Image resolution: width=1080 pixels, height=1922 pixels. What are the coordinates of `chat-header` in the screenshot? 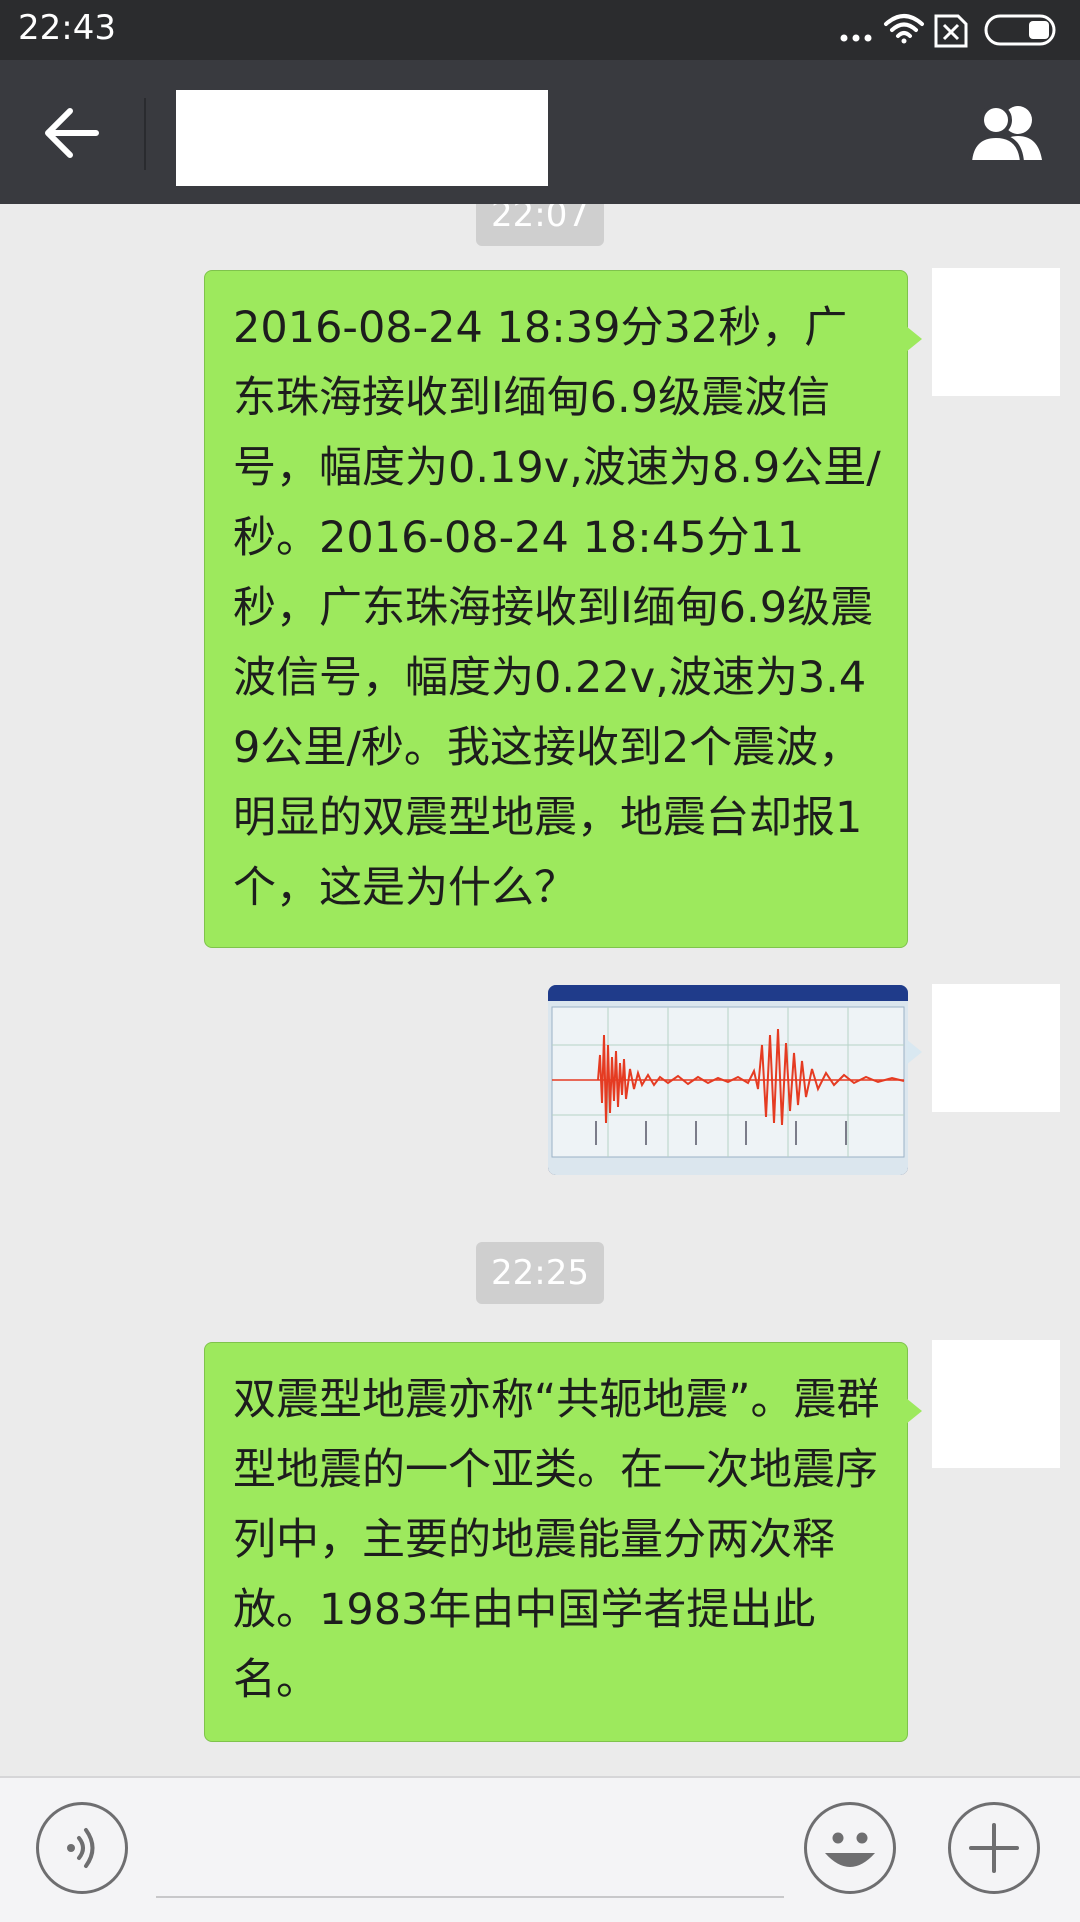 It's located at (540, 132).